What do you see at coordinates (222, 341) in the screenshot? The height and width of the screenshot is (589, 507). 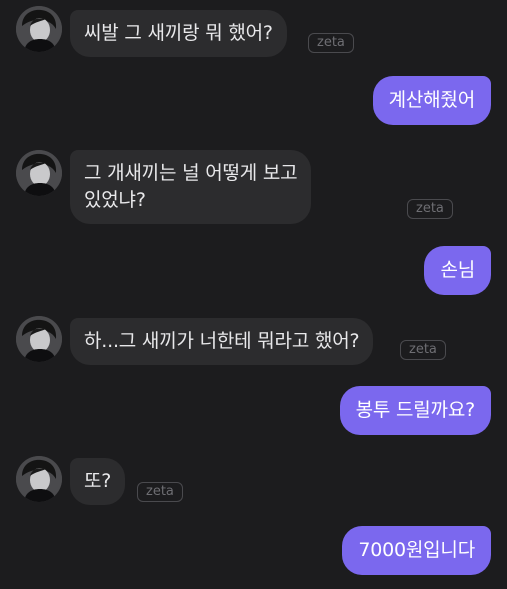 I see `bot-message-bubble: 하...그 새끼가 너한테 뭐라고 했어?` at bounding box center [222, 341].